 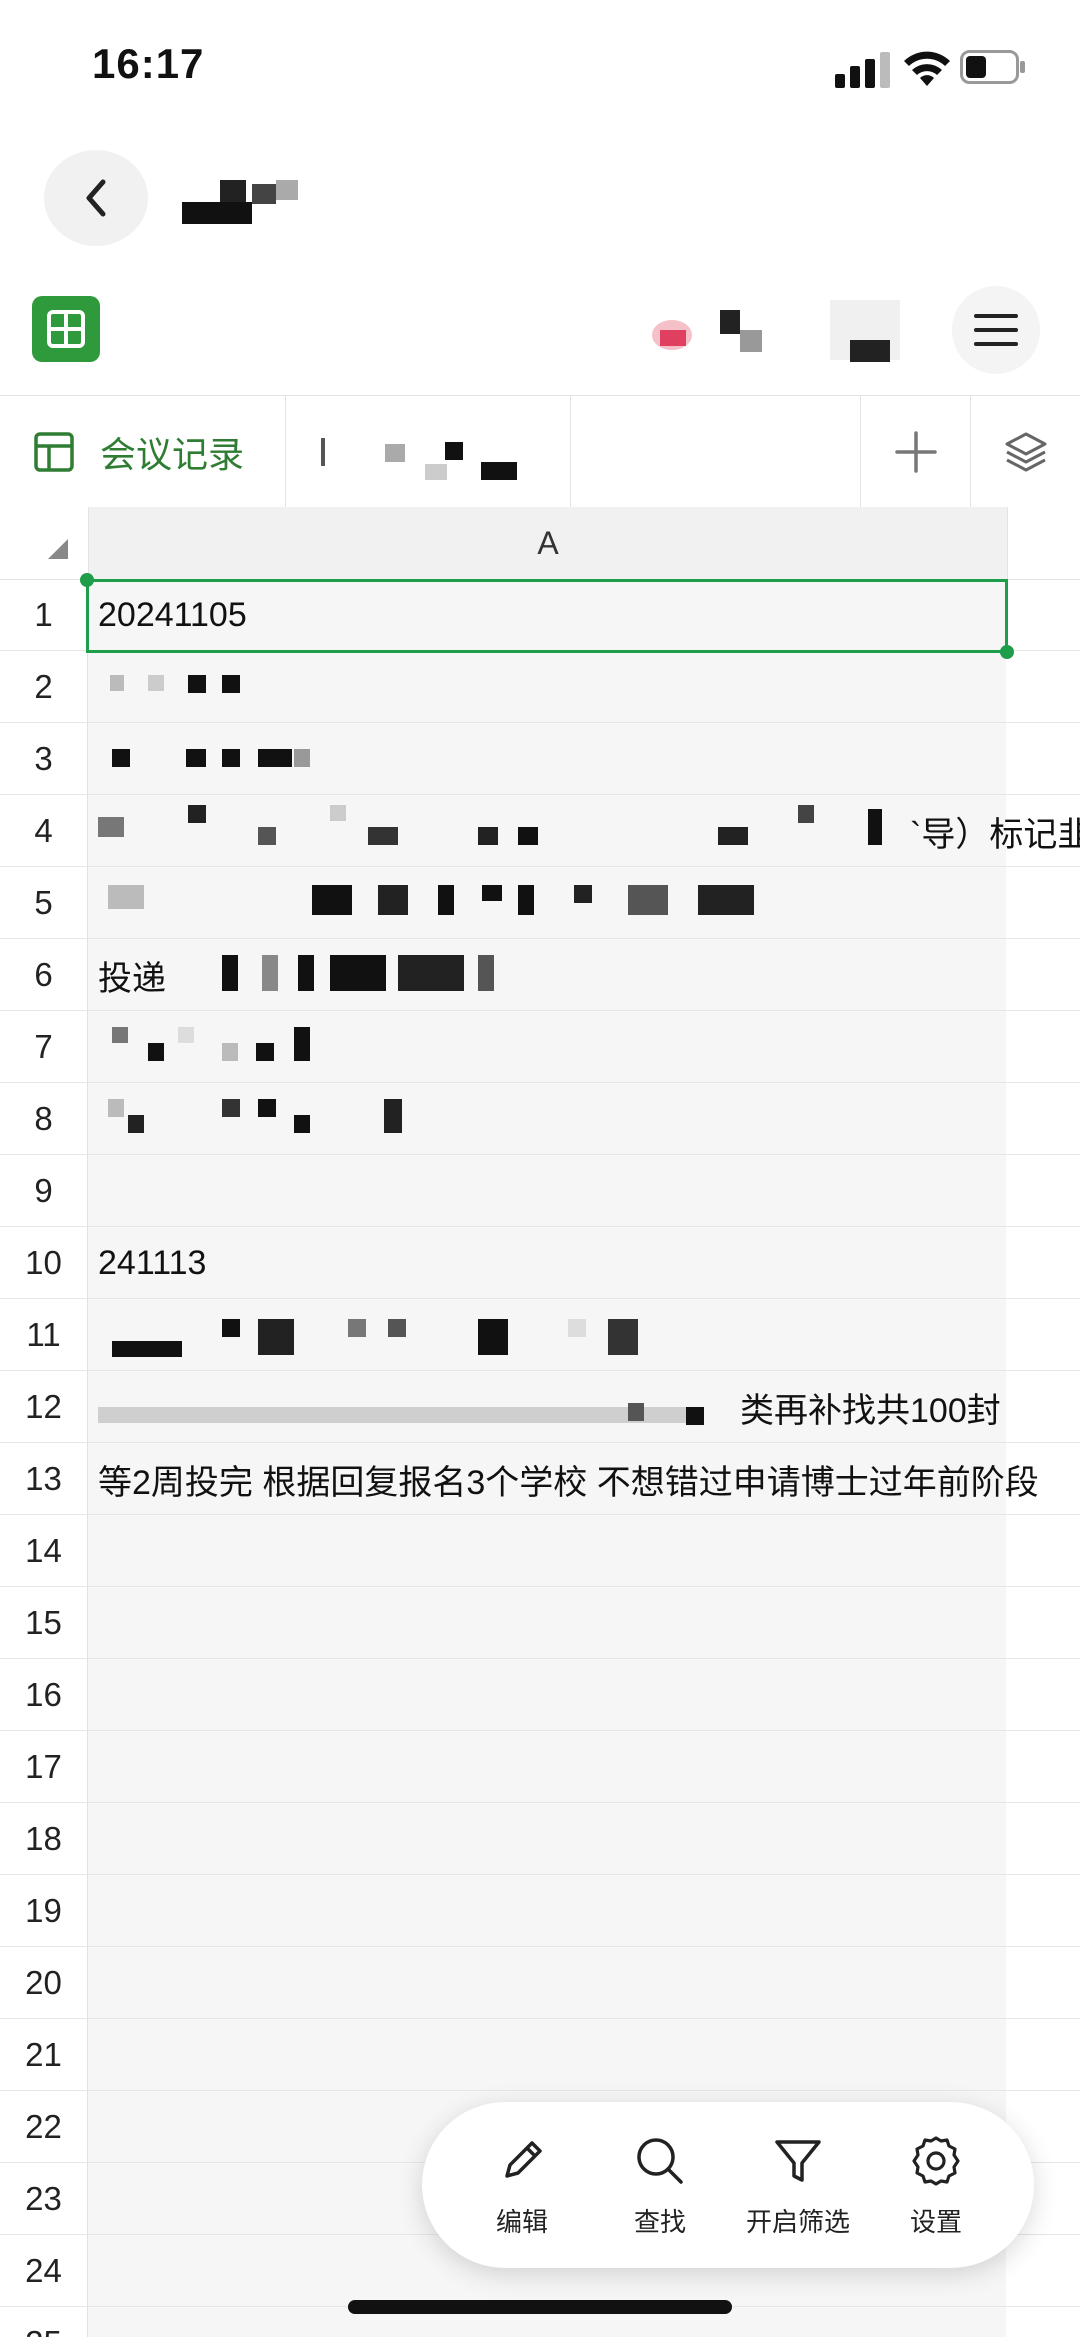 I want to click on sheets-list-button, so click(x=1025, y=452).